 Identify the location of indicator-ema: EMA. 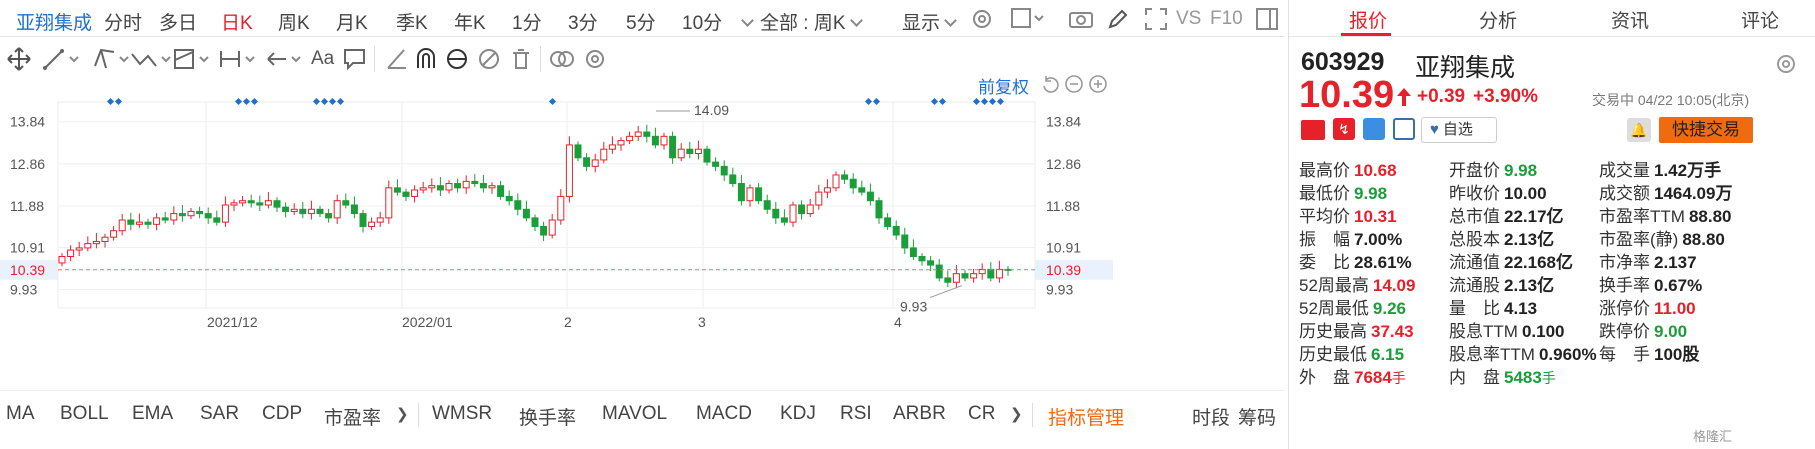
(152, 414).